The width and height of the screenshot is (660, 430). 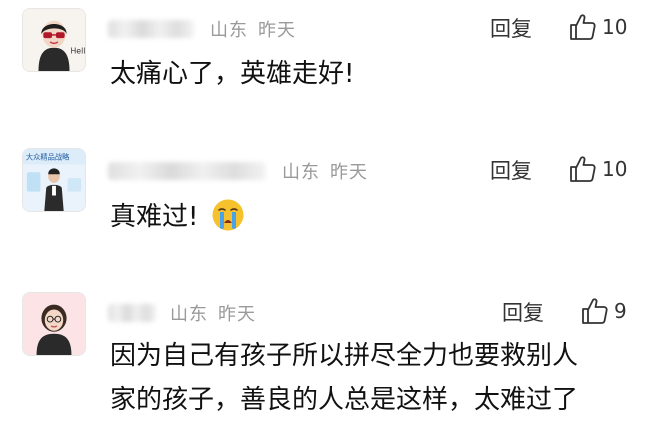 What do you see at coordinates (228, 214) in the screenshot?
I see `crying-face-icon` at bounding box center [228, 214].